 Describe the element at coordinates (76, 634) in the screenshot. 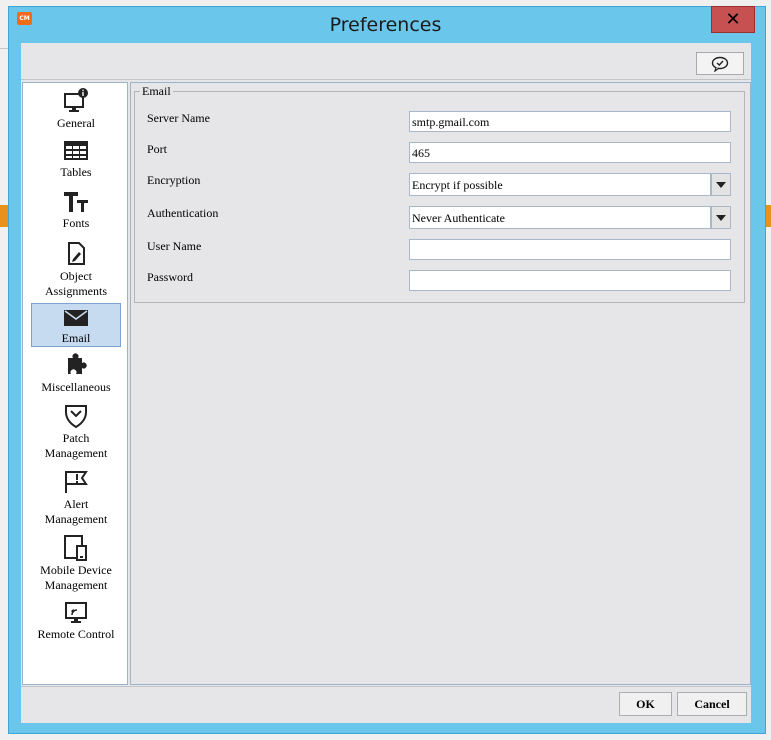

I see `sidebar-item-label: Remote Control` at that location.